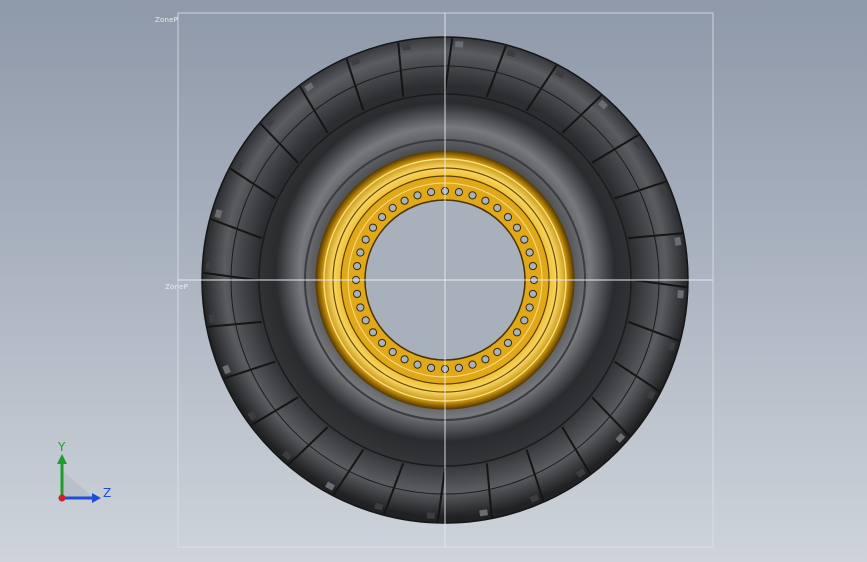 The width and height of the screenshot is (867, 562). What do you see at coordinates (96, 498) in the screenshot?
I see `z-axis-arrow` at bounding box center [96, 498].